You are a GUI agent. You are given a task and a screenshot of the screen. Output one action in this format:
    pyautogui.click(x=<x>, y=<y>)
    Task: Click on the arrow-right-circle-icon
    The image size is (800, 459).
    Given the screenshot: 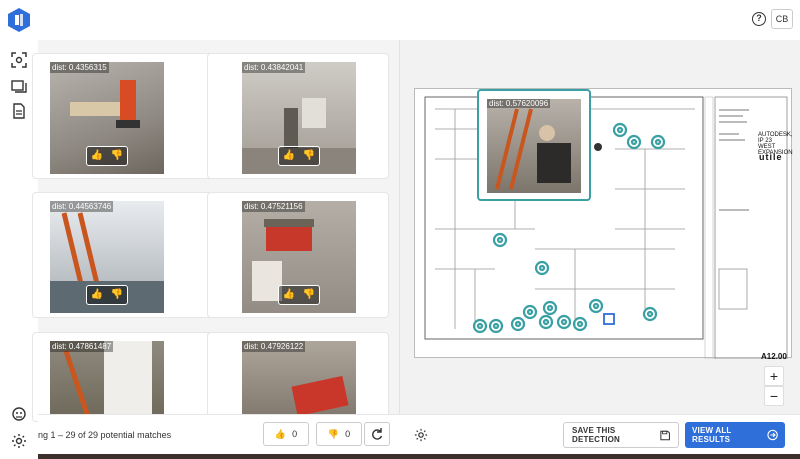 What is the action you would take?
    pyautogui.click(x=772, y=435)
    